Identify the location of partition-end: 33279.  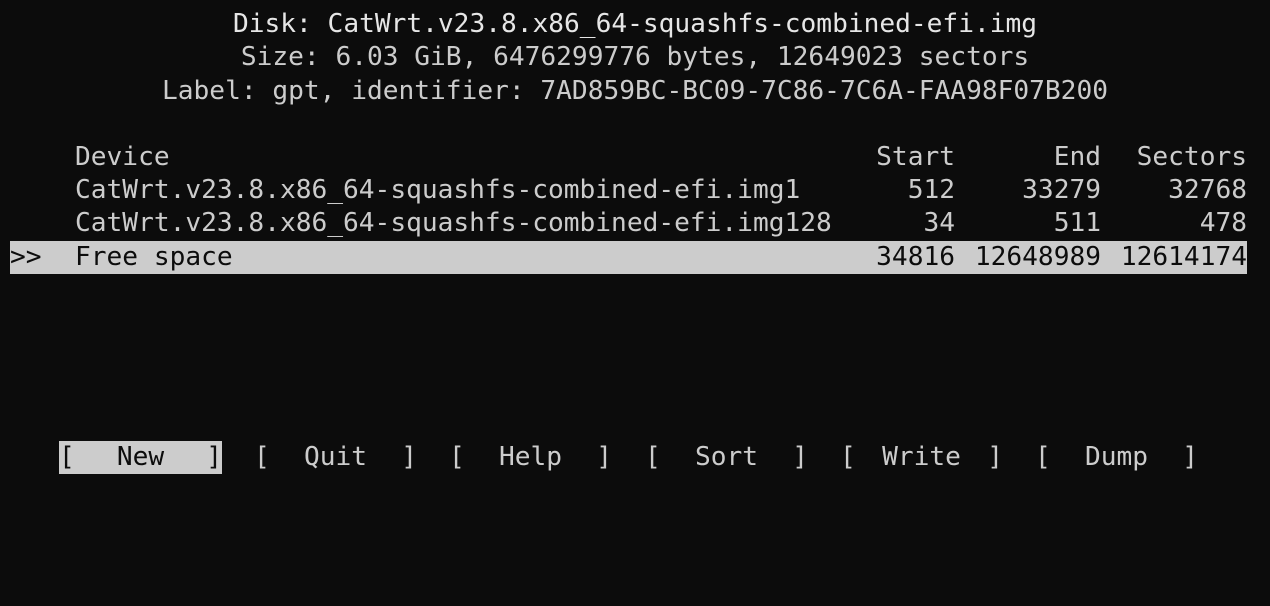
(1061, 190).